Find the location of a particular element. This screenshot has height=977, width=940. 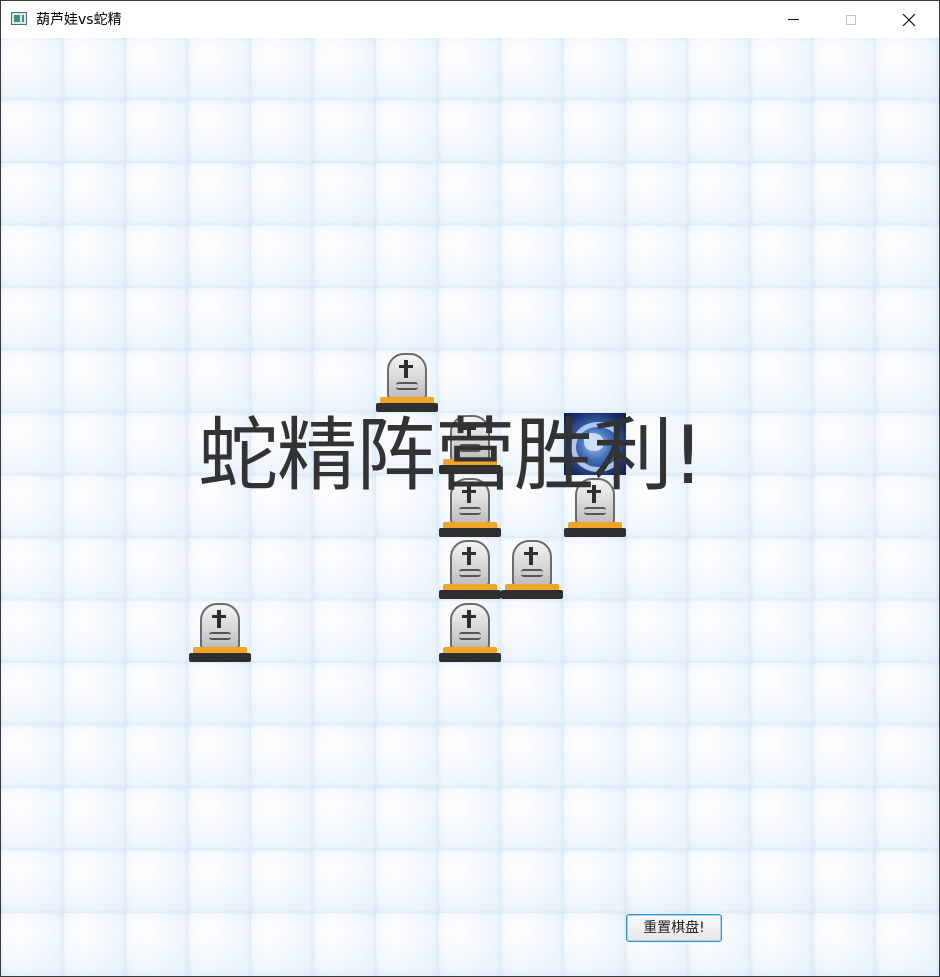

minimize-icon is located at coordinates (793, 19).